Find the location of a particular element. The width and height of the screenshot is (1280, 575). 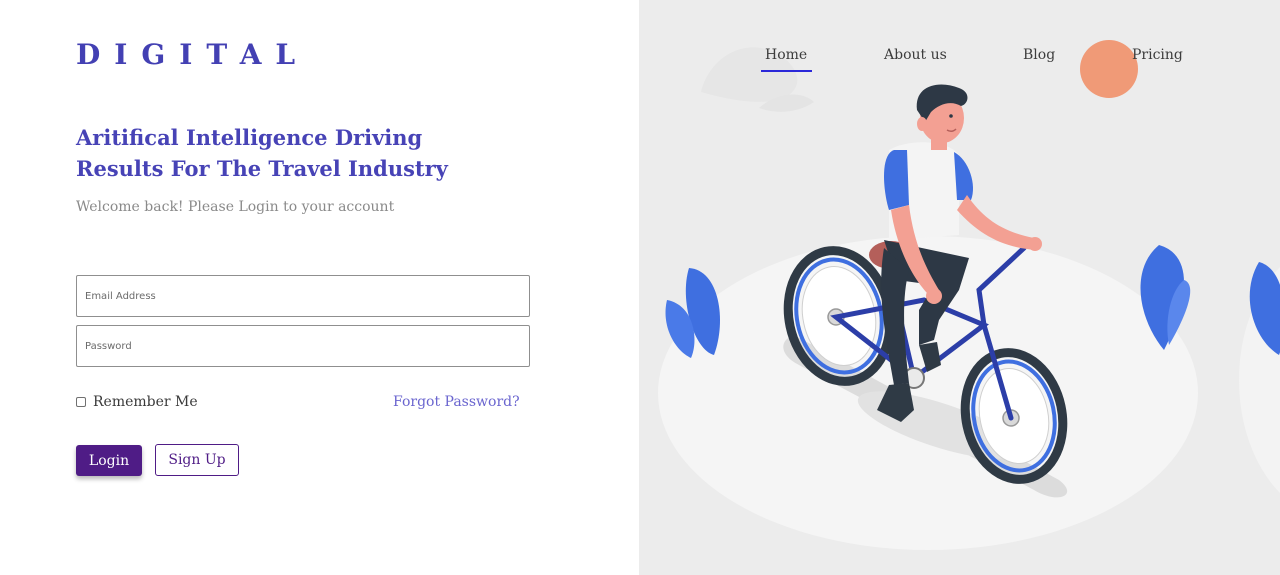

nav-home-active-indicator is located at coordinates (786, 71).